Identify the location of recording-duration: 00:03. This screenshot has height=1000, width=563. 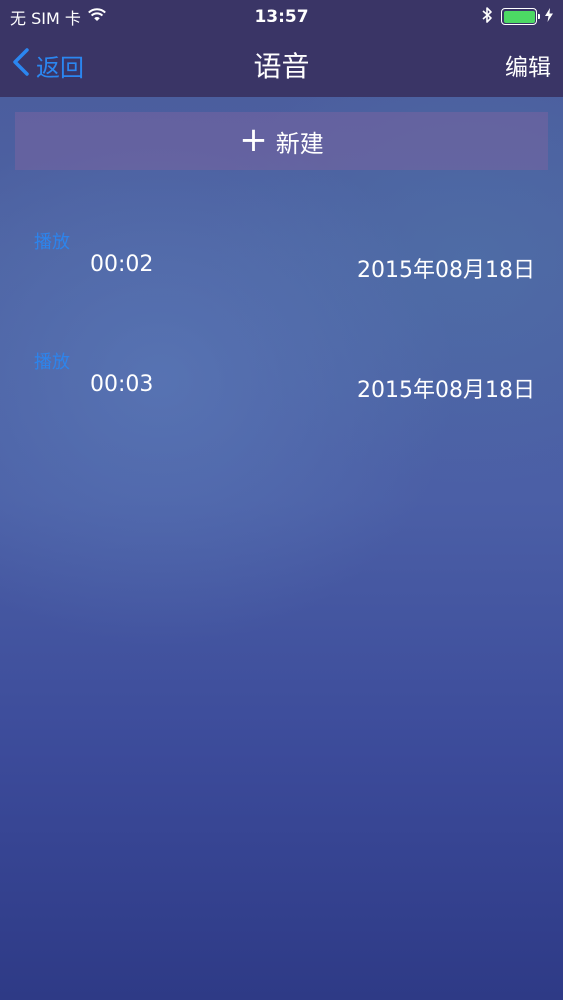
(122, 384).